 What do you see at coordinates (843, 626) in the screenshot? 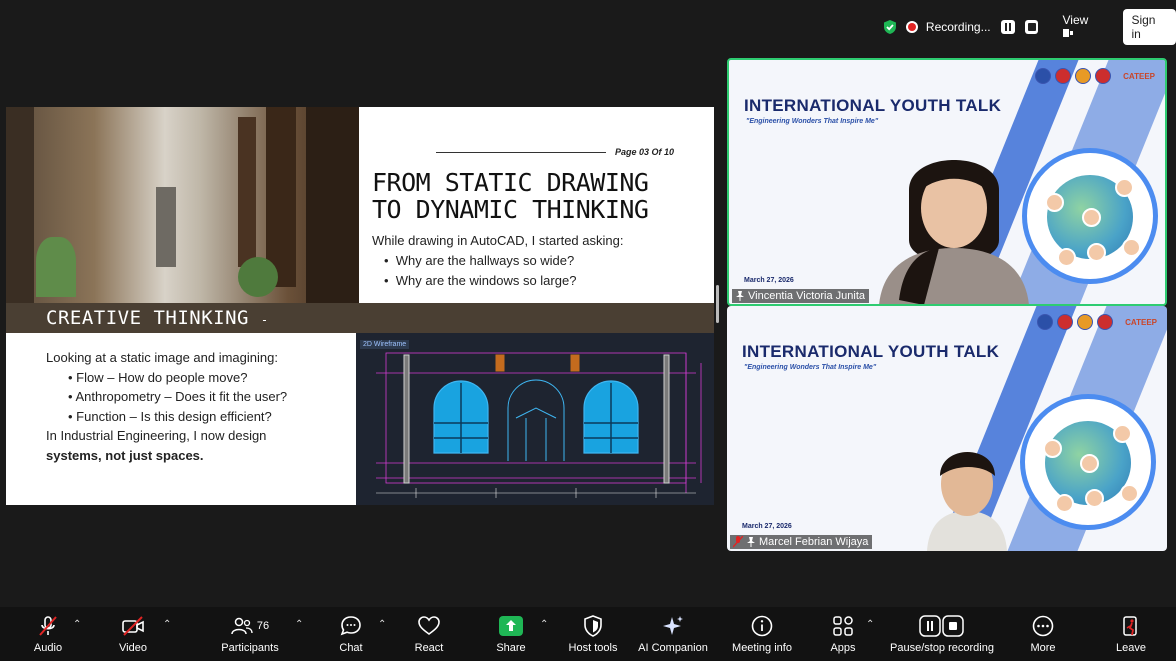
I see `apps-icon` at bounding box center [843, 626].